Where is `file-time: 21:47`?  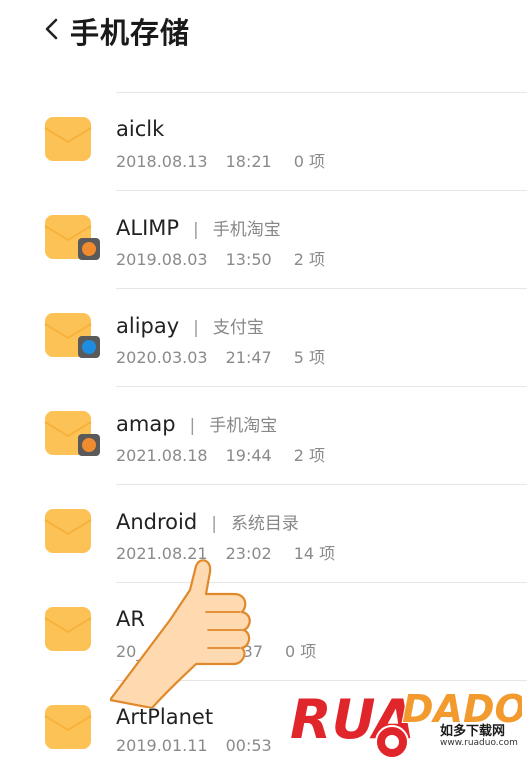 file-time: 21:47 is located at coordinates (248, 357).